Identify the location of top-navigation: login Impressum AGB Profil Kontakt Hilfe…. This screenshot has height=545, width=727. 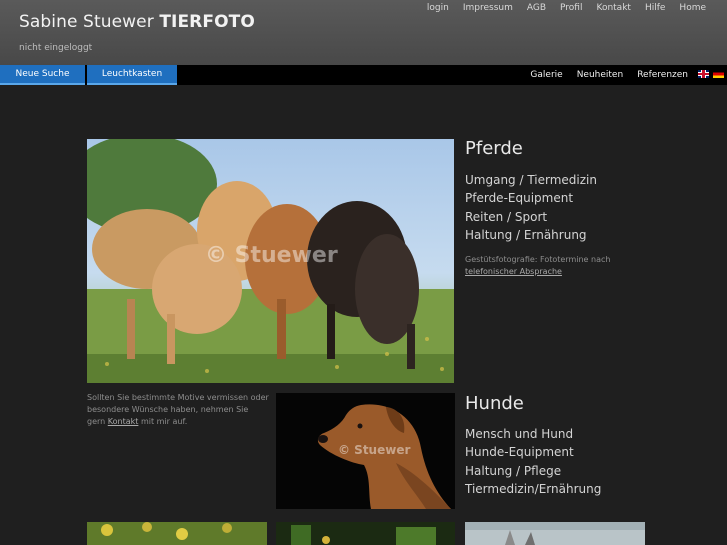
(566, 8).